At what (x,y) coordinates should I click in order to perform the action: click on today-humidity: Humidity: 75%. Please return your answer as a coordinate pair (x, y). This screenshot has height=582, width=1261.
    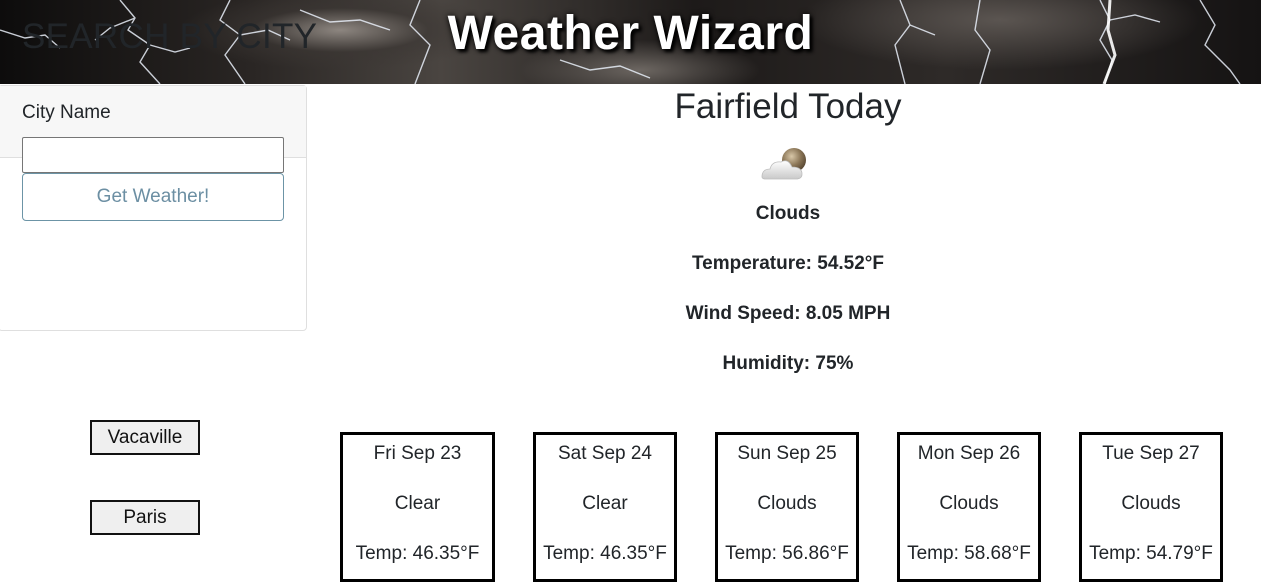
    Looking at the image, I should click on (788, 363).